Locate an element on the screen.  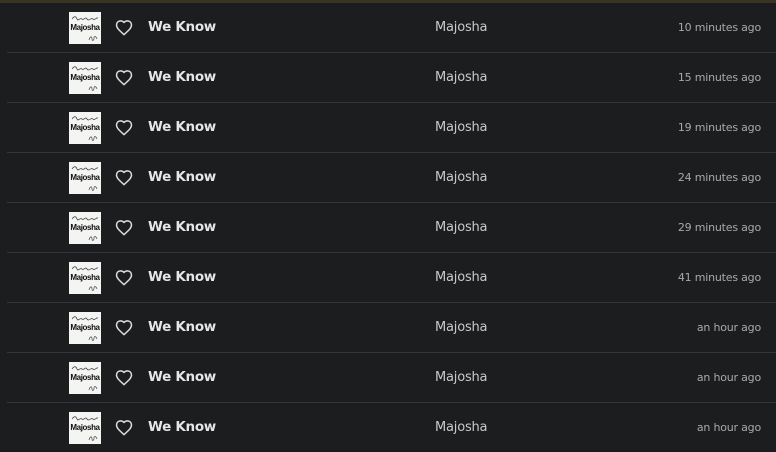
track-row: Majosha We Know Majosha 41 minutes ago is located at coordinates (391, 278).